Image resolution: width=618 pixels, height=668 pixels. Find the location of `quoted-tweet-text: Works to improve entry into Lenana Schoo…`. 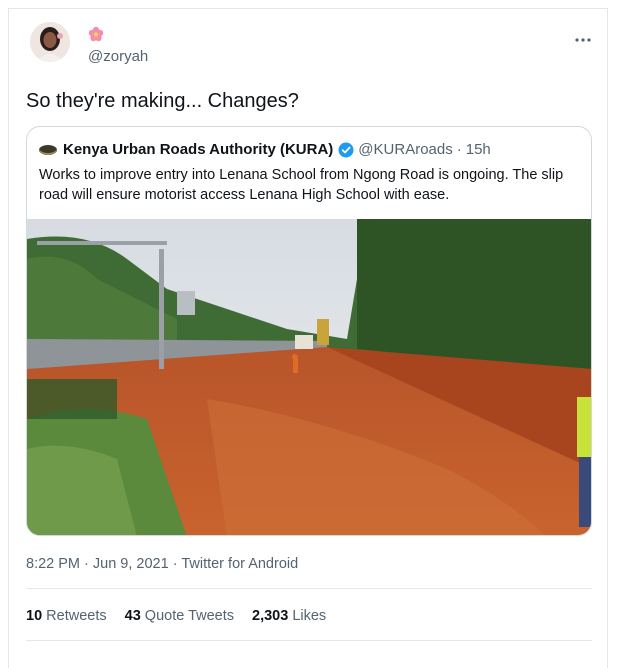

quoted-tweet-text: Works to improve entry into Lenana Schoo… is located at coordinates (301, 185).